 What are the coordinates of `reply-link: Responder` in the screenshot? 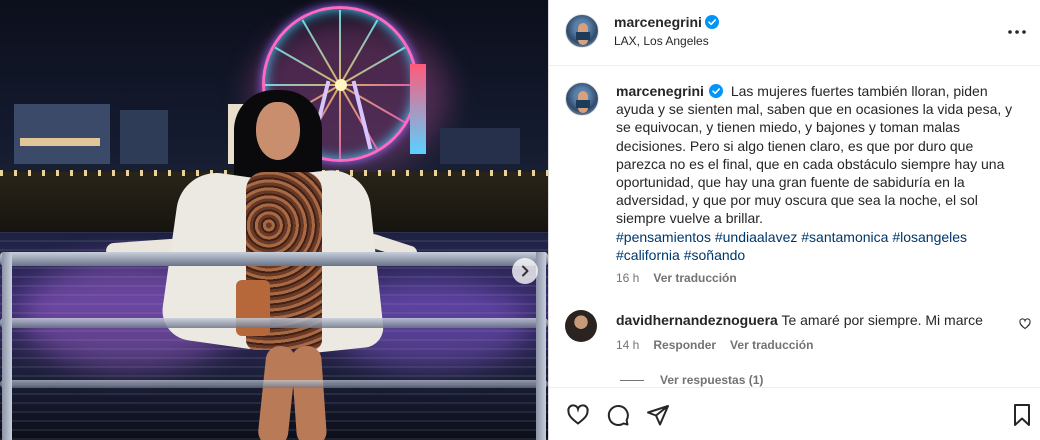 It's located at (684, 345).